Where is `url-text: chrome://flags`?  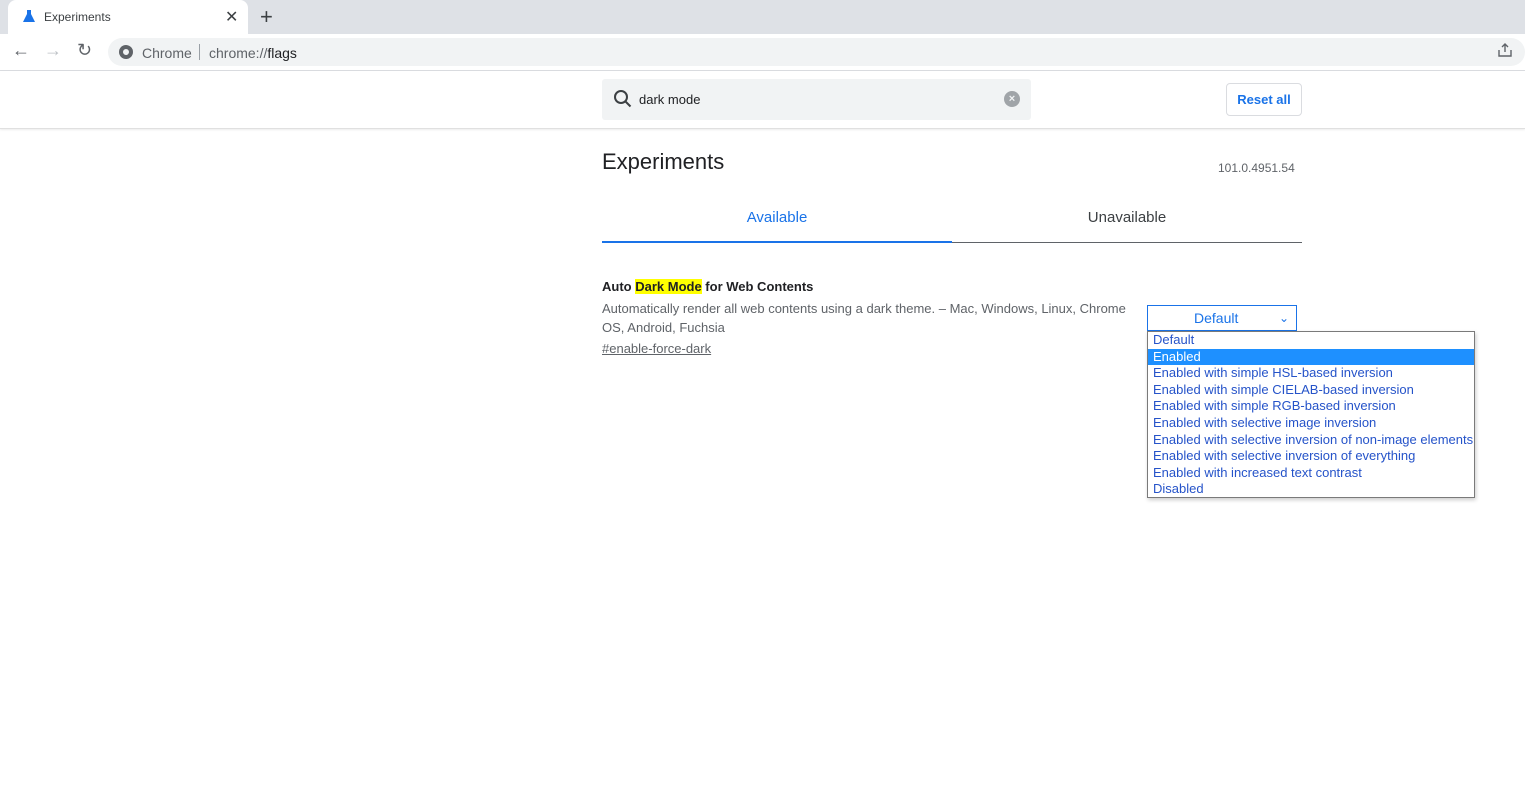 url-text: chrome://flags is located at coordinates (253, 53).